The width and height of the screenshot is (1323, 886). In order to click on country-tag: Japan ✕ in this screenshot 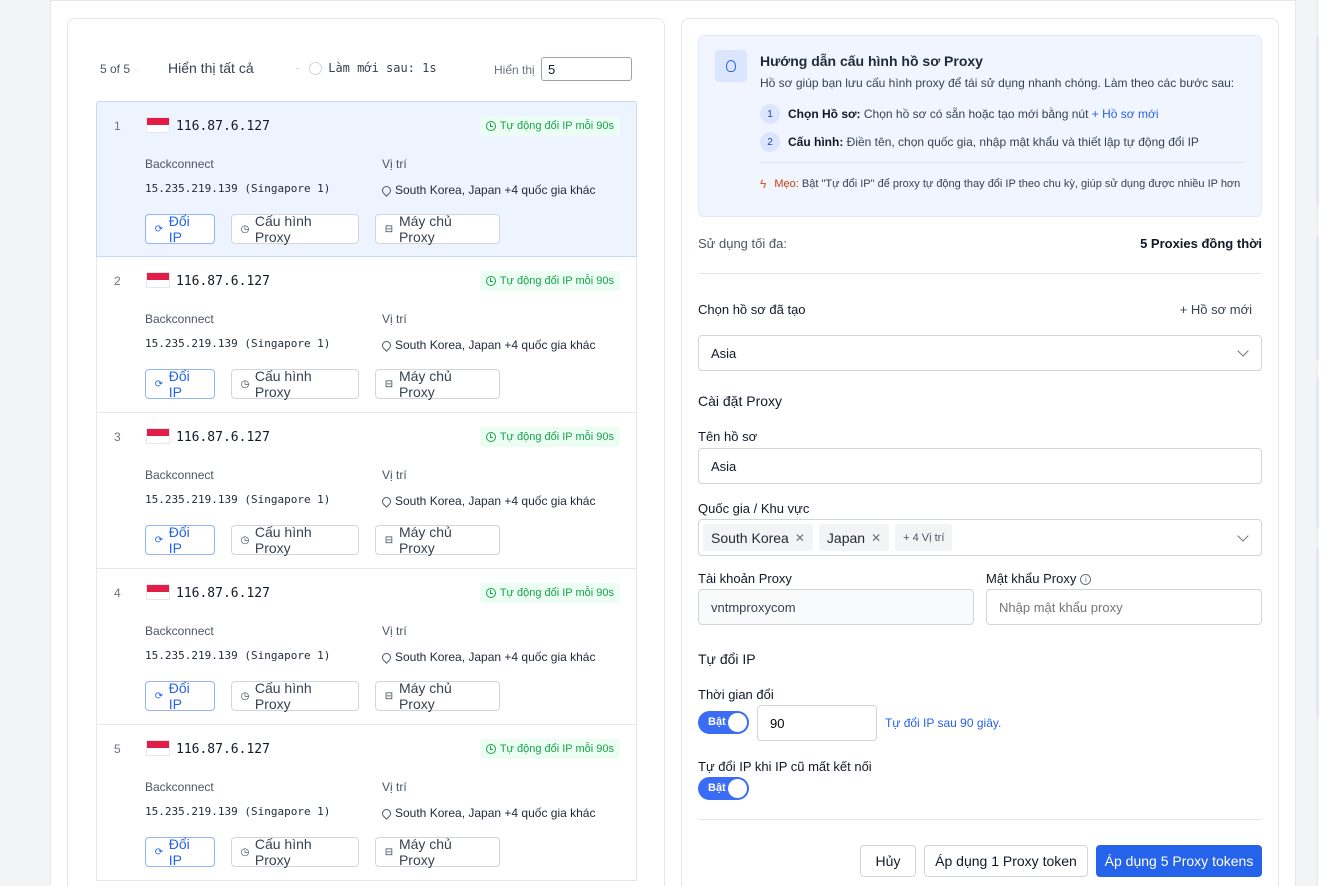, I will do `click(854, 537)`.